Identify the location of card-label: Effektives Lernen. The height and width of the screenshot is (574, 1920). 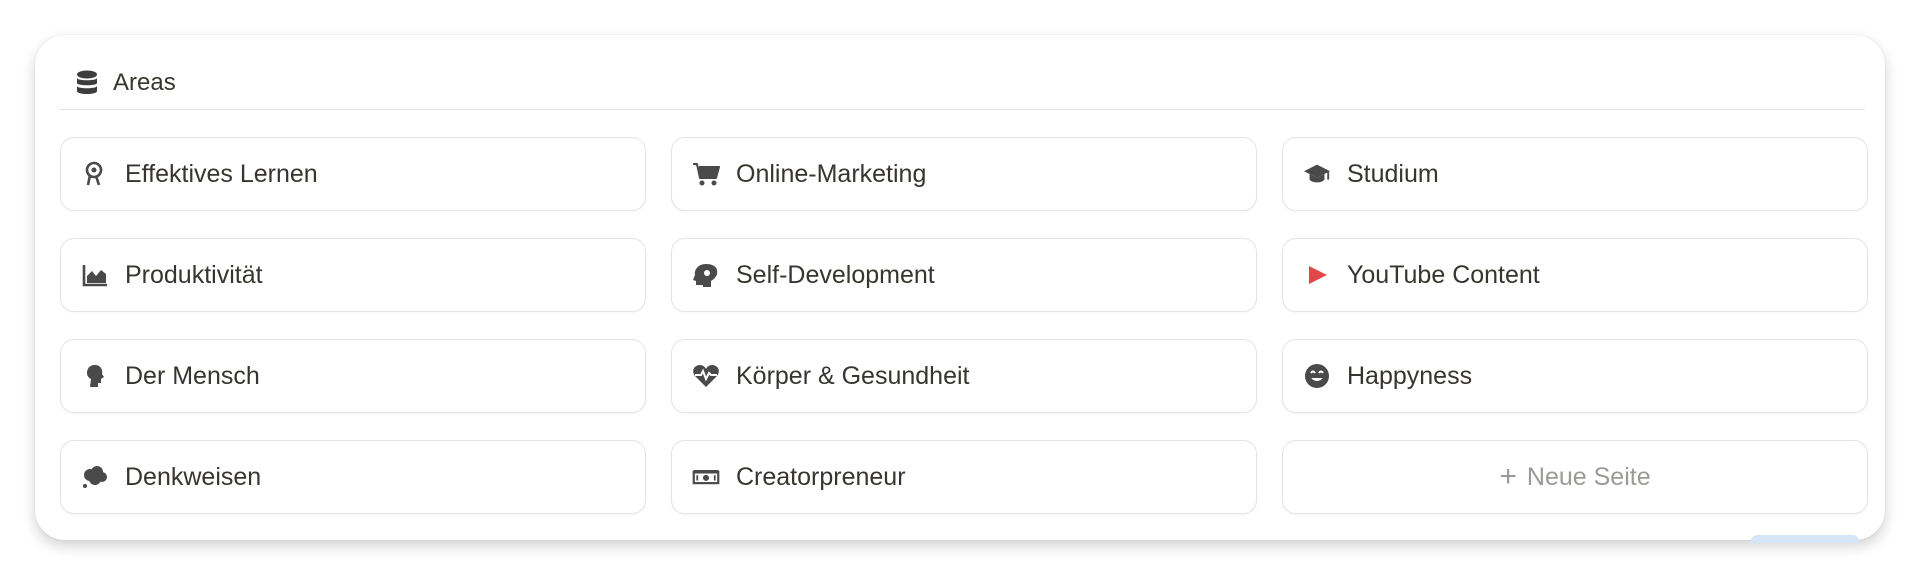
(221, 173).